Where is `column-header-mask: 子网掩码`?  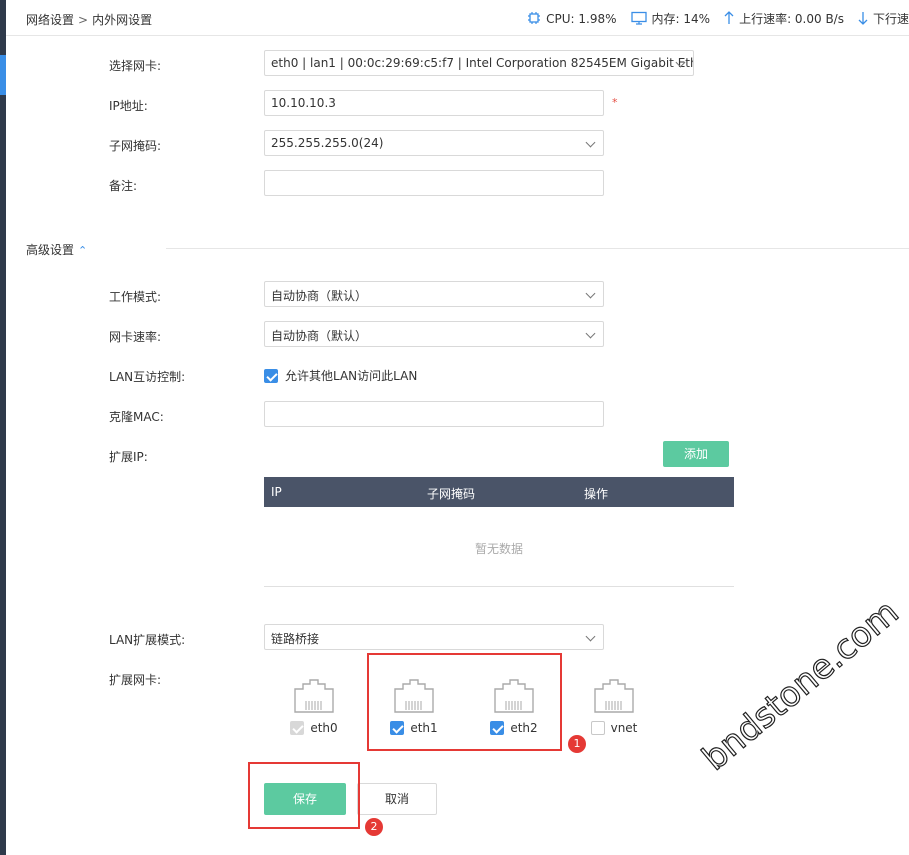
column-header-mask: 子网掩码 is located at coordinates (451, 494).